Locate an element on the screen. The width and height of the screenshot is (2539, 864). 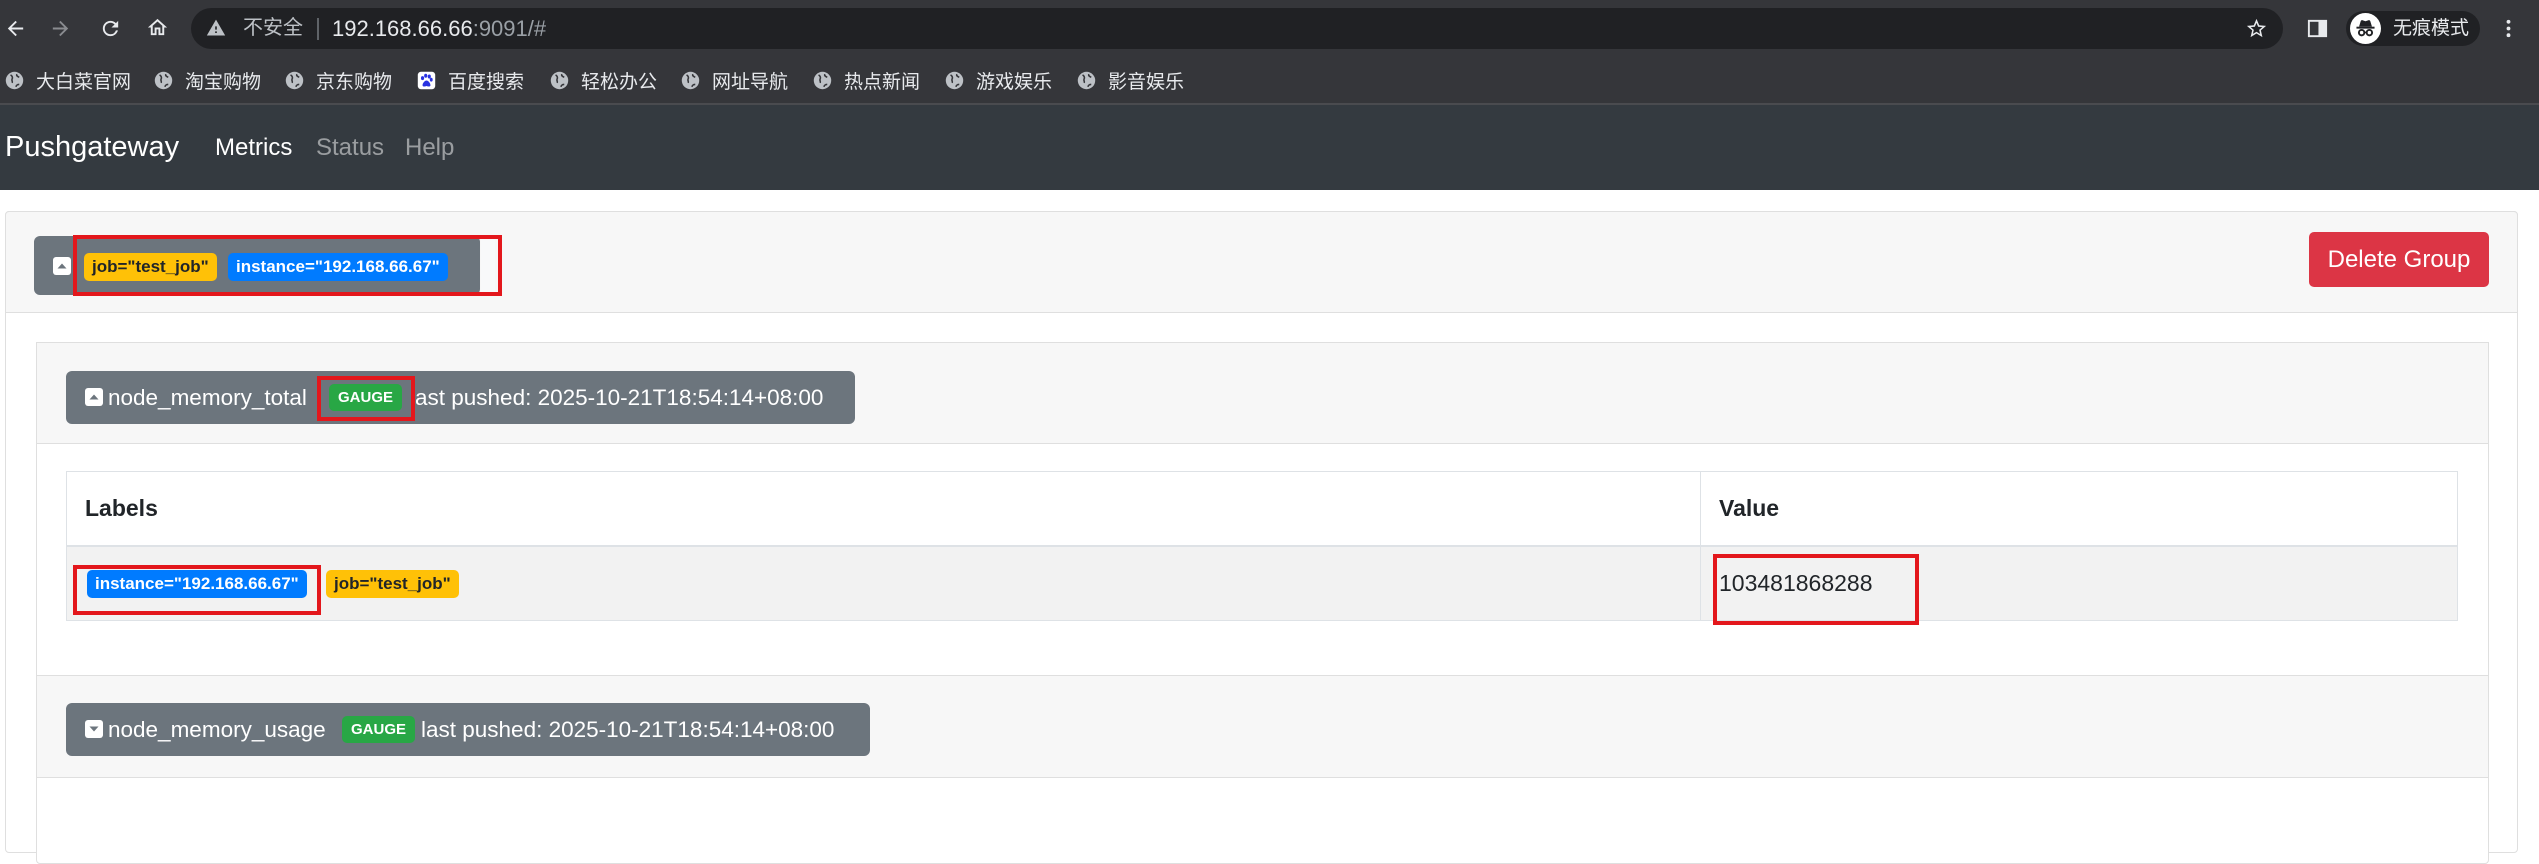
bookmark-item: 网址导航 is located at coordinates (734, 80).